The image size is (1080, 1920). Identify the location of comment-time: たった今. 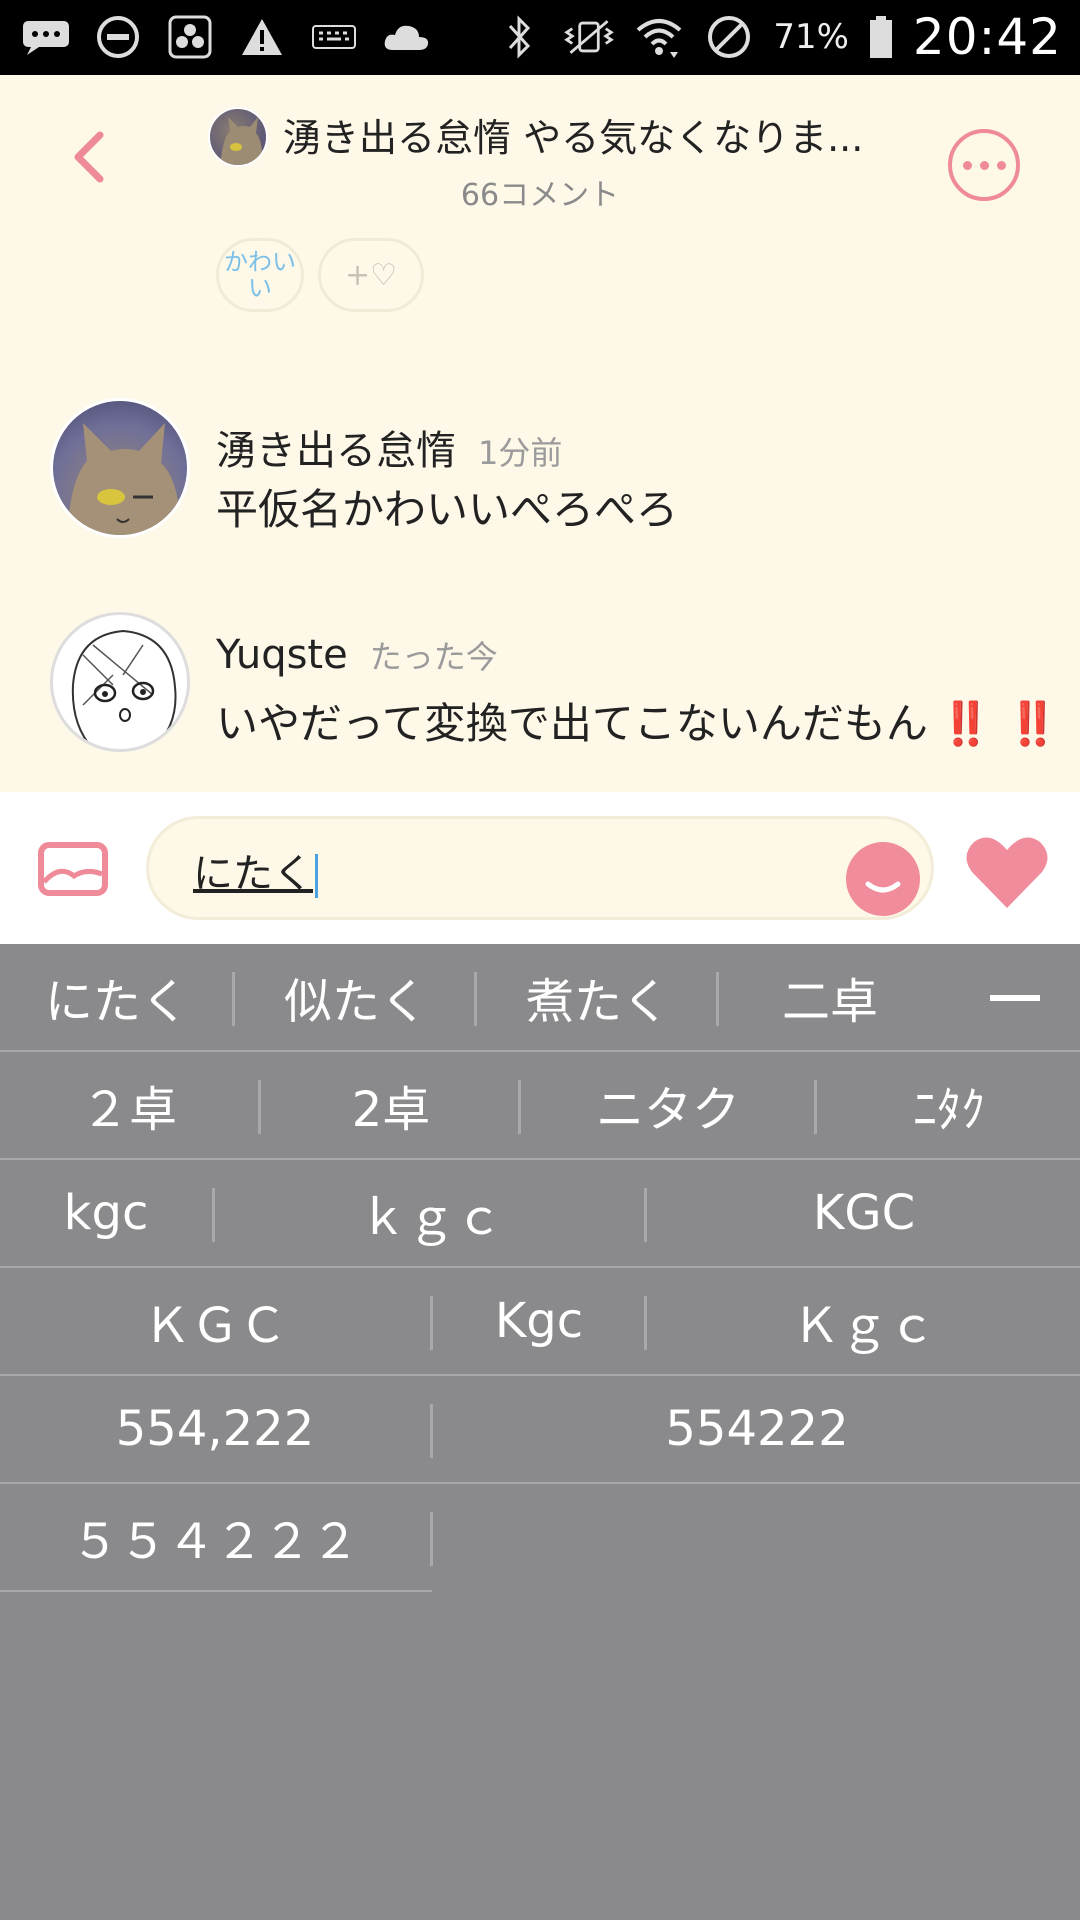
(433, 657).